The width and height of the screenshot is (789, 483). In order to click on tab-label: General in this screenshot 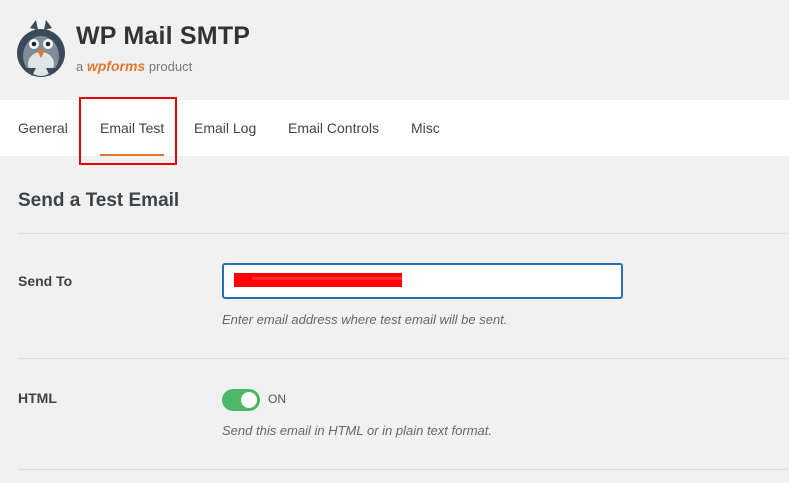, I will do `click(43, 128)`.